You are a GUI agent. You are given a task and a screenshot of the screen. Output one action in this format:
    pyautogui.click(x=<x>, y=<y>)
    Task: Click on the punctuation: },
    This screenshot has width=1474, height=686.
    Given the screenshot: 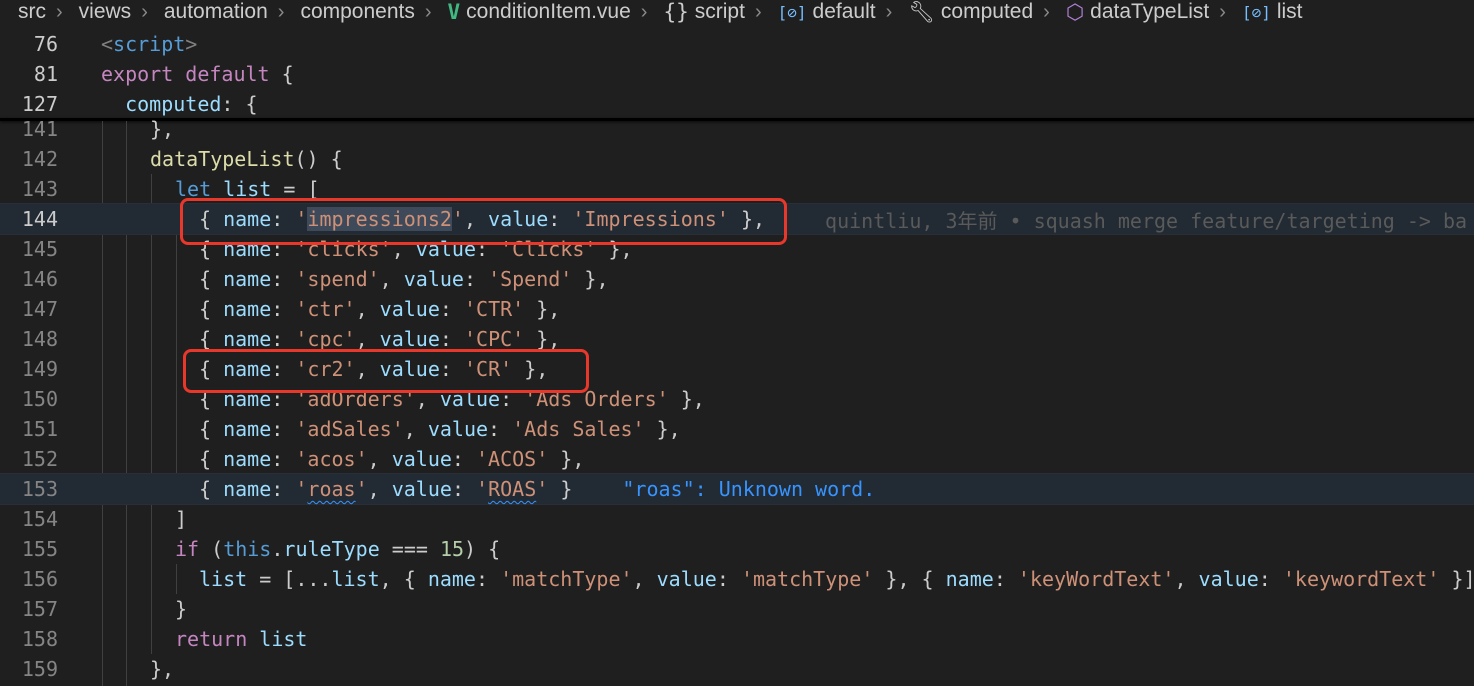 What is the action you would take?
    pyautogui.click(x=162, y=669)
    